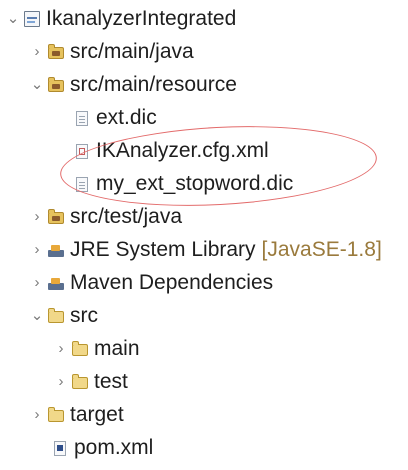  I want to click on tree-item-label: JRE System Library, so click(163, 249).